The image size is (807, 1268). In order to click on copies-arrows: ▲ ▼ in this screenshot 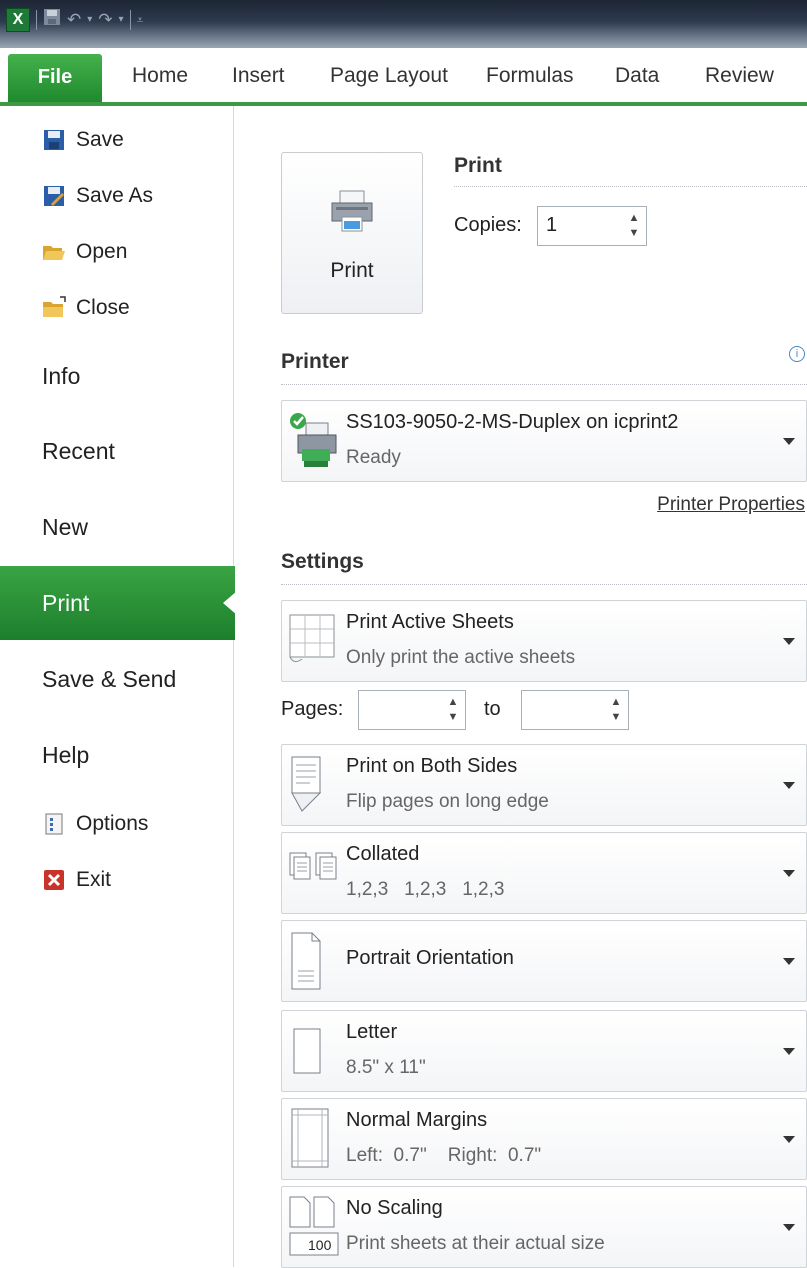, I will do `click(634, 226)`.